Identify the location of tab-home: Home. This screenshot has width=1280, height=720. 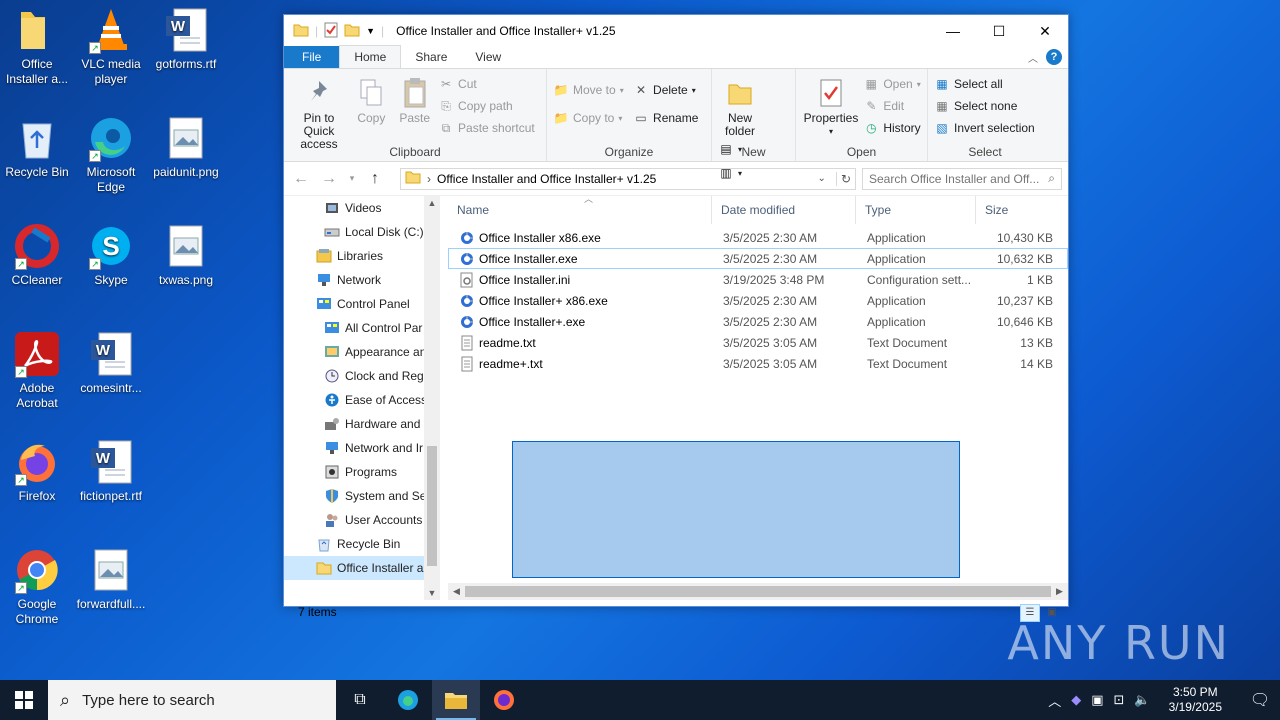
(370, 56).